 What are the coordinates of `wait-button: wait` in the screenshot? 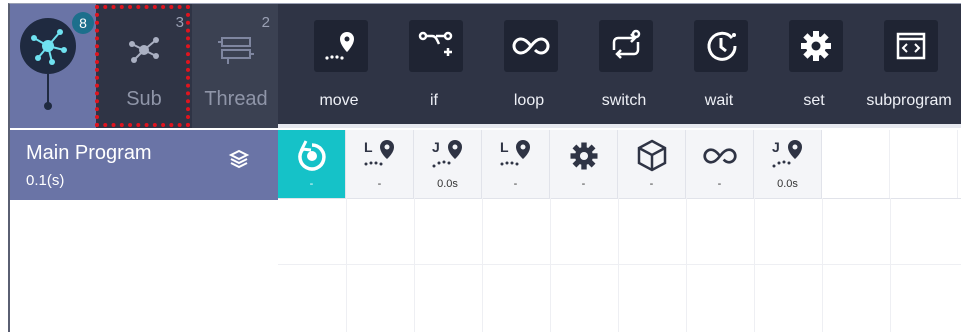 It's located at (719, 70).